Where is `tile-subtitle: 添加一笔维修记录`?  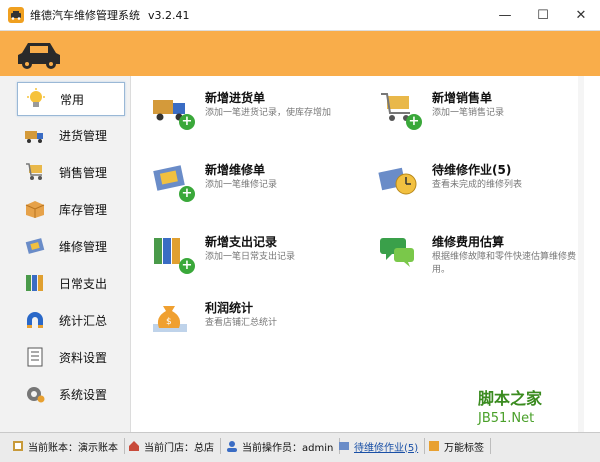 tile-subtitle: 添加一笔维修记录 is located at coordinates (241, 185).